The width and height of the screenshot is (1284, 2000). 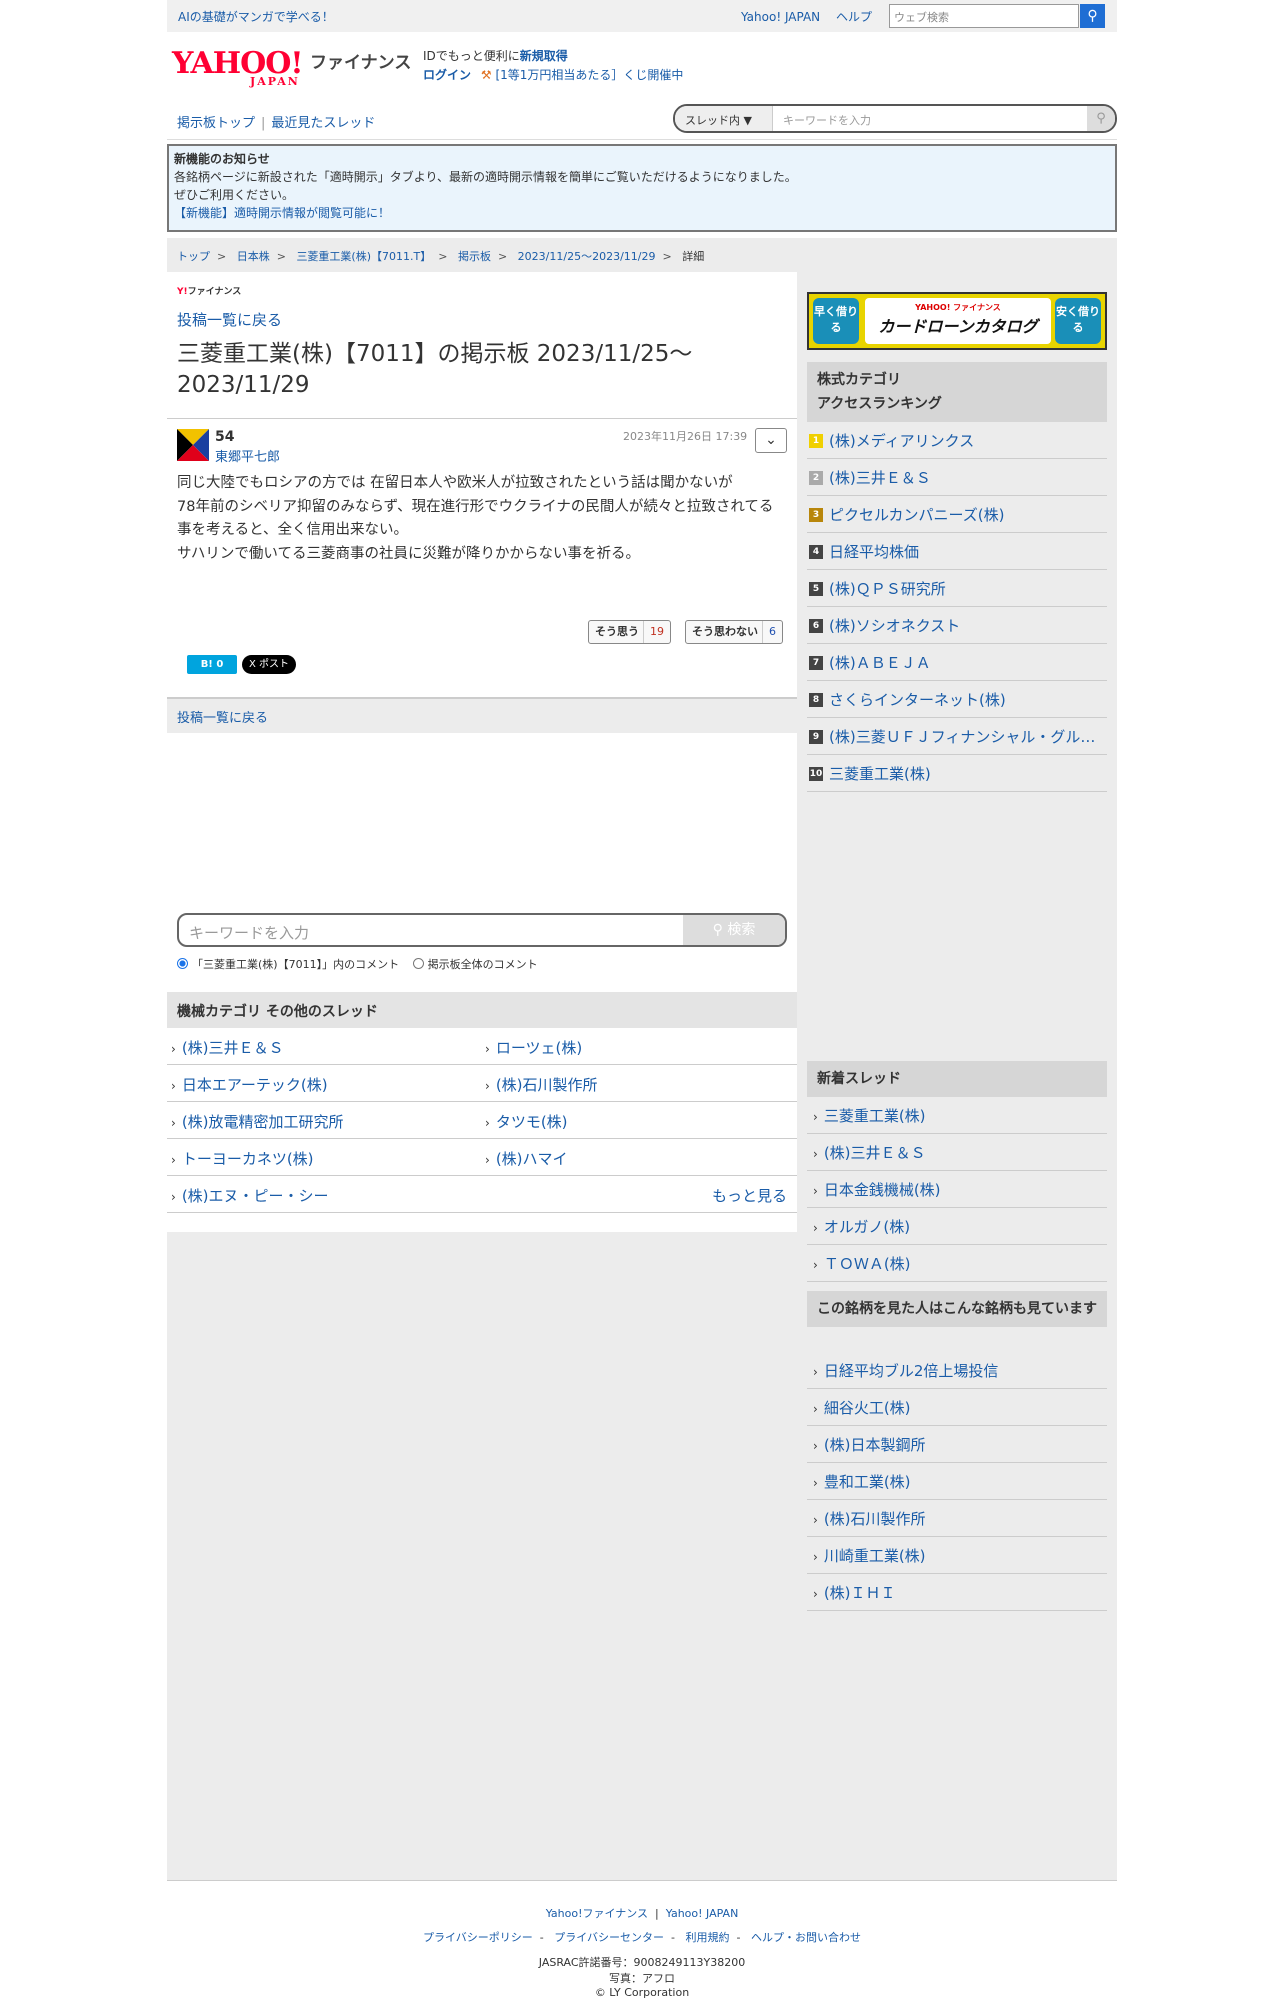 I want to click on web-search-input: ウェブ検索, so click(x=984, y=16).